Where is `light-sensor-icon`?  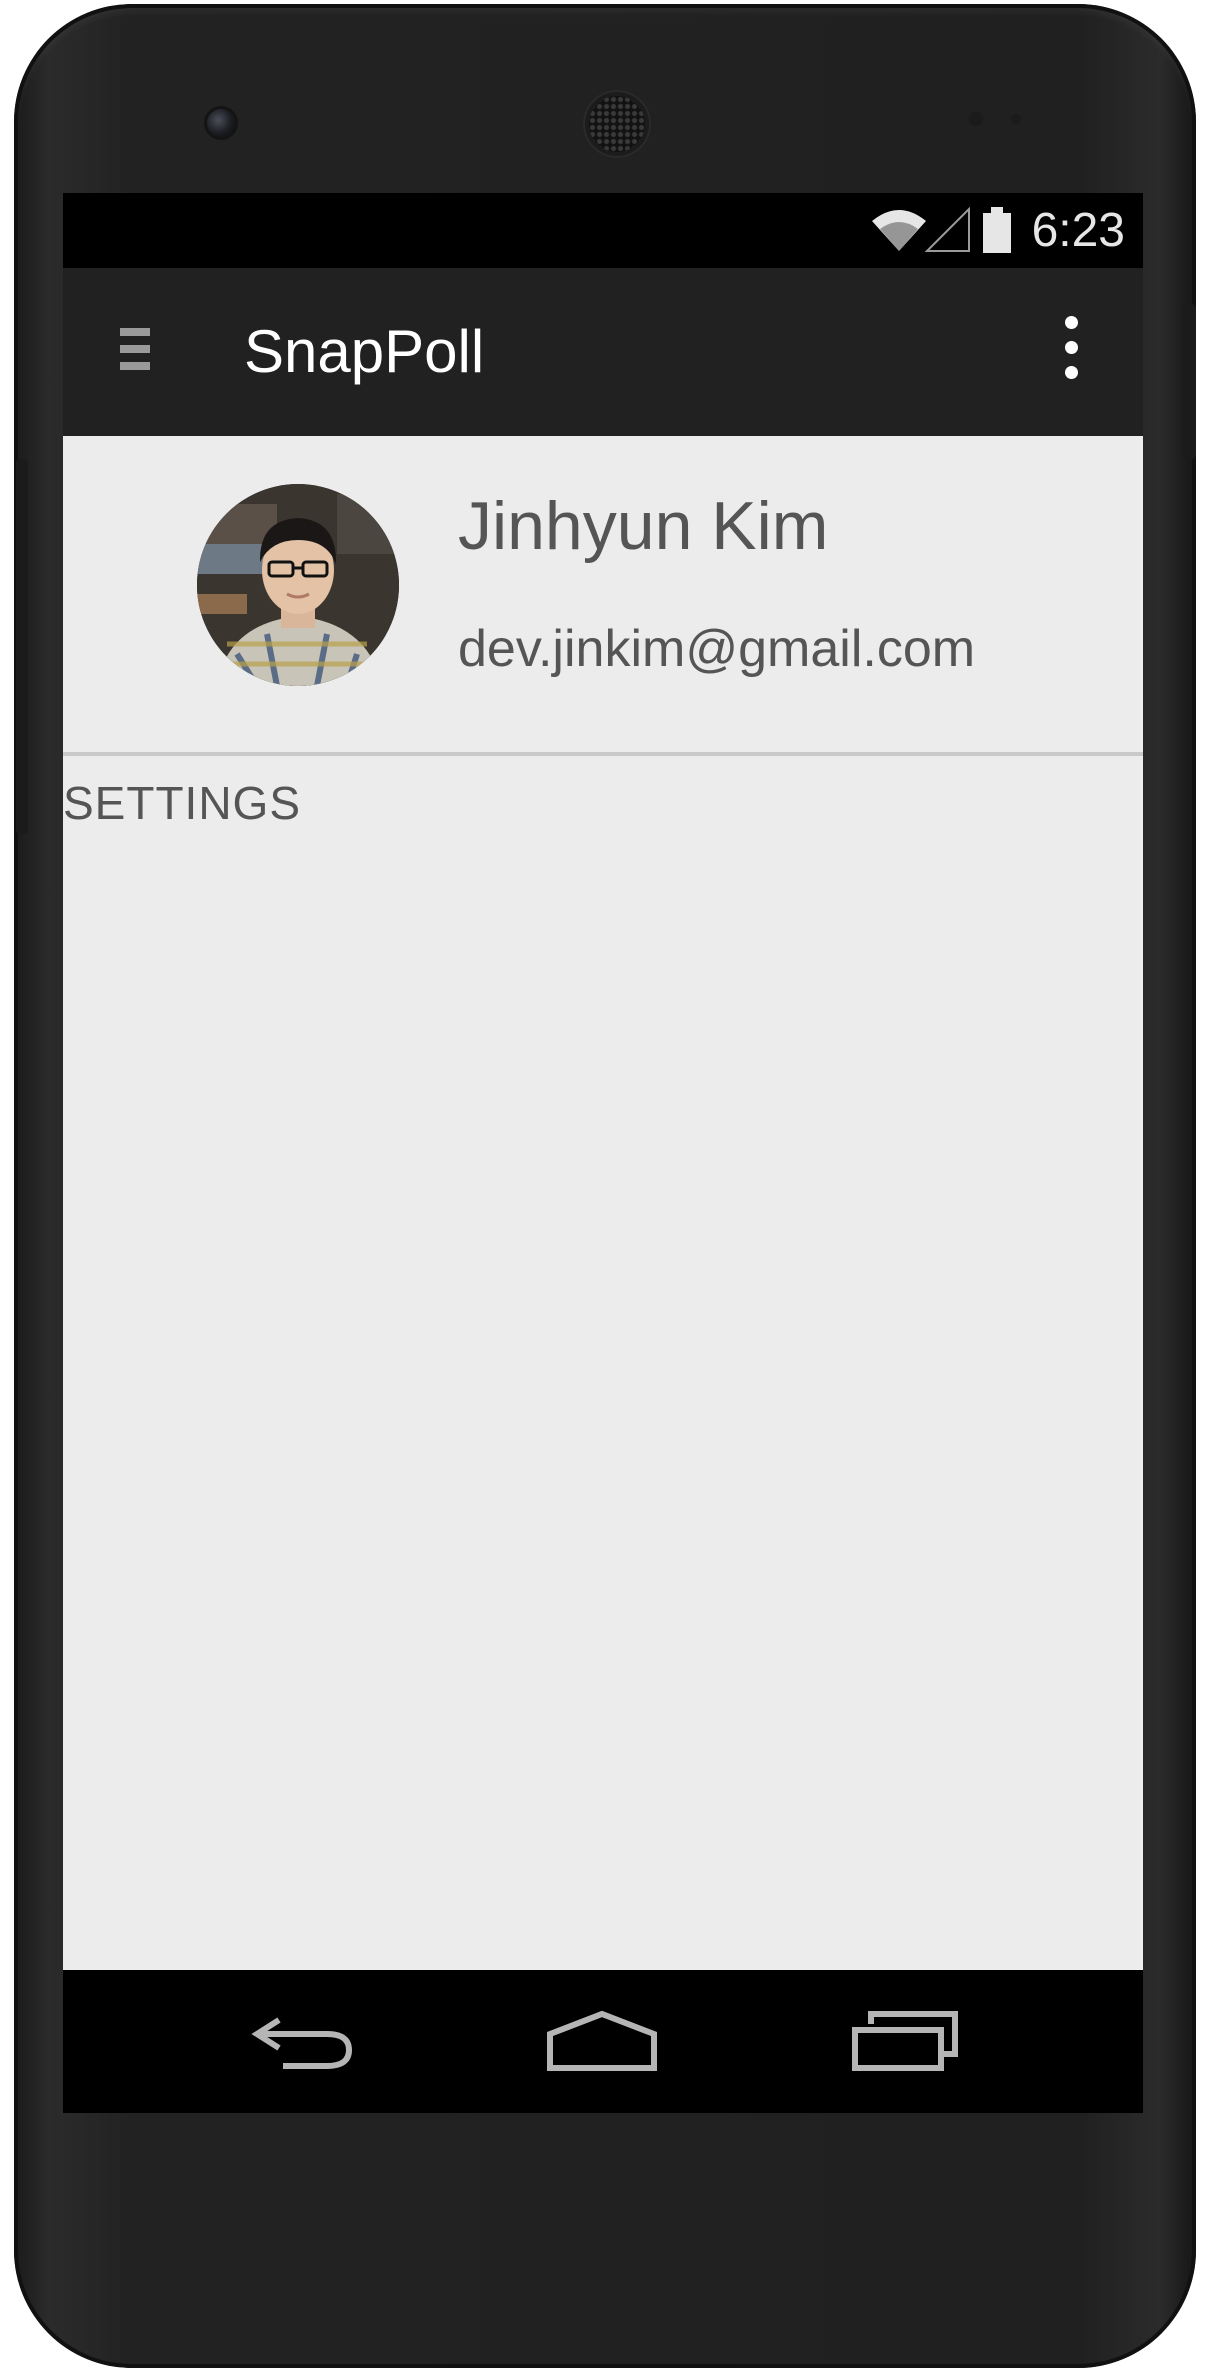 light-sensor-icon is located at coordinates (1016, 119).